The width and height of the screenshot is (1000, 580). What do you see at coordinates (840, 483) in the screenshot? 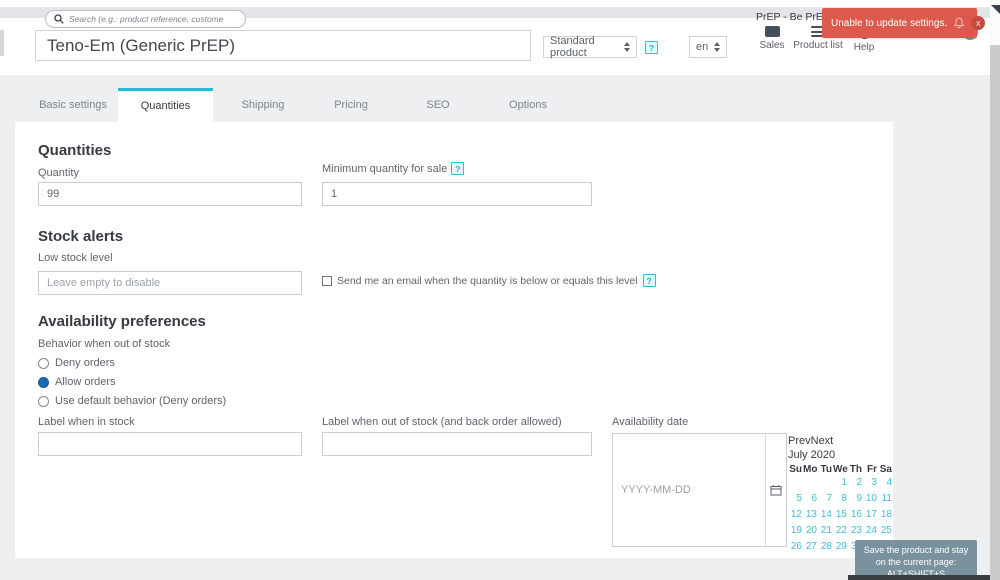
I see `calendar-day: 1` at bounding box center [840, 483].